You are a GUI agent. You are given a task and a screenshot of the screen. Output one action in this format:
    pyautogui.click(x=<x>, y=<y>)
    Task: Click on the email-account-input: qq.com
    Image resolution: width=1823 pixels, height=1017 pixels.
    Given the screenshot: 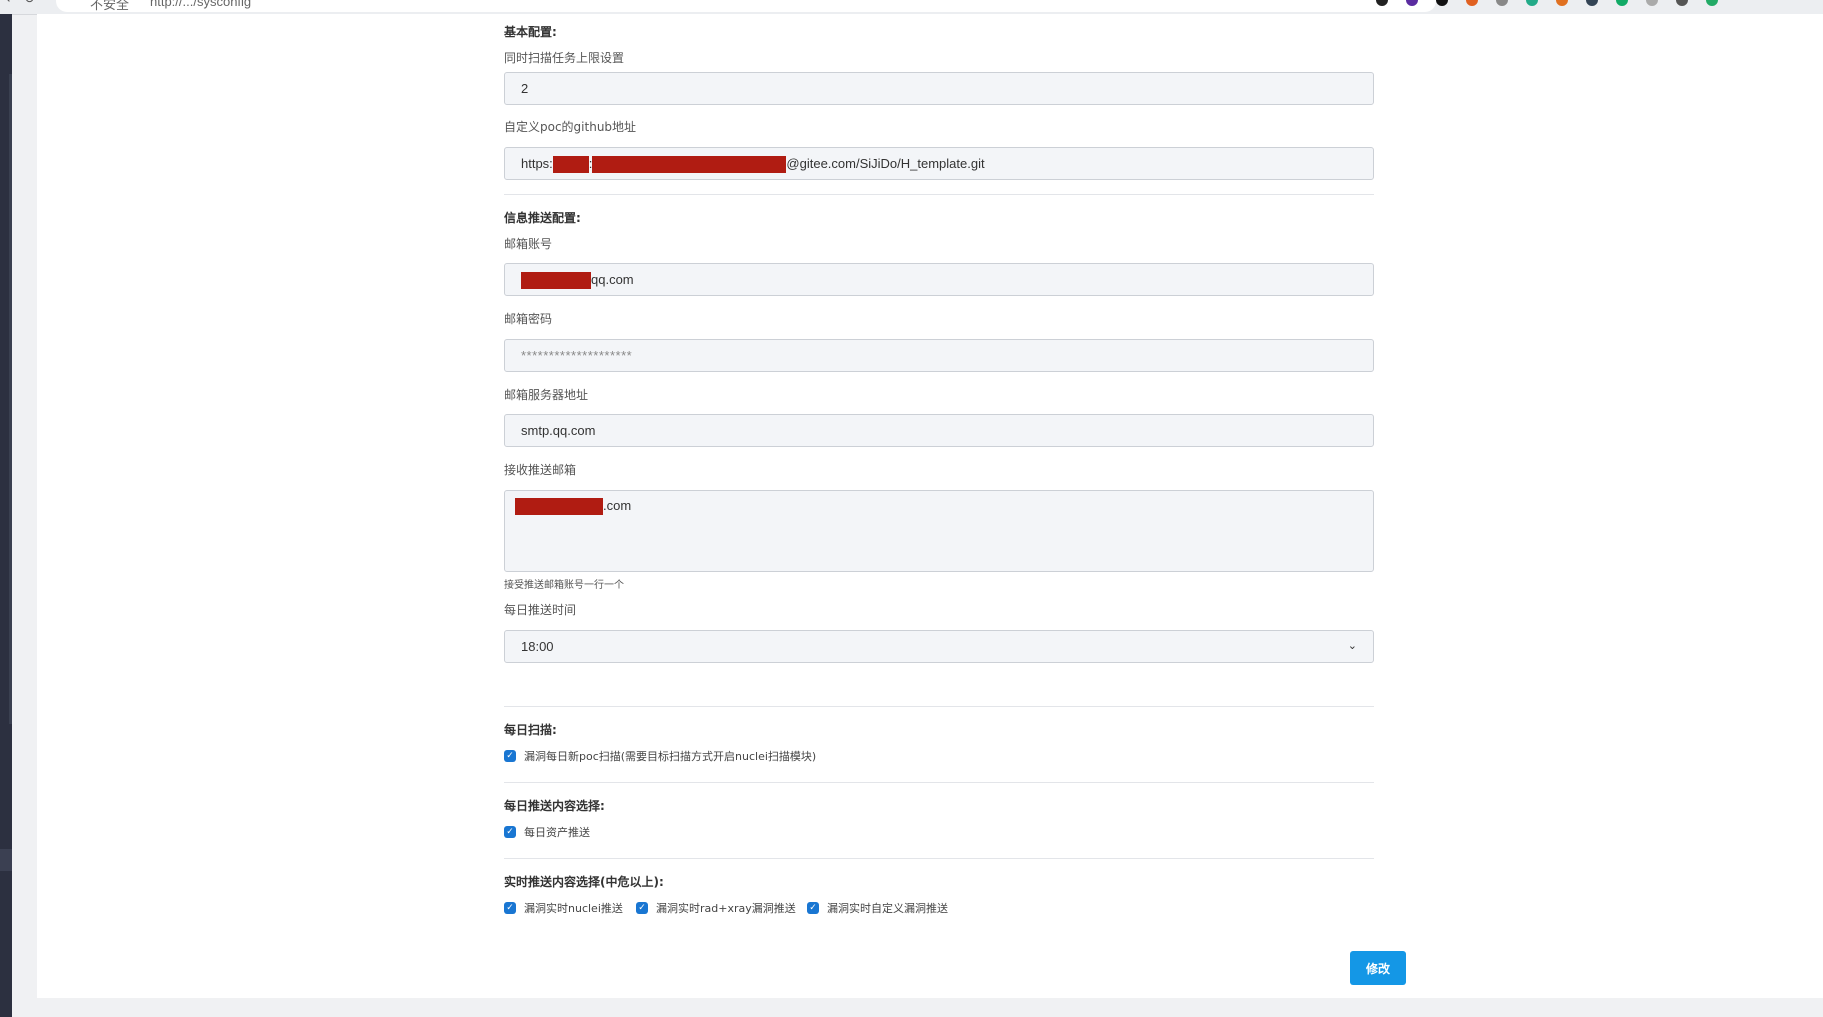 What is the action you would take?
    pyautogui.click(x=939, y=279)
    